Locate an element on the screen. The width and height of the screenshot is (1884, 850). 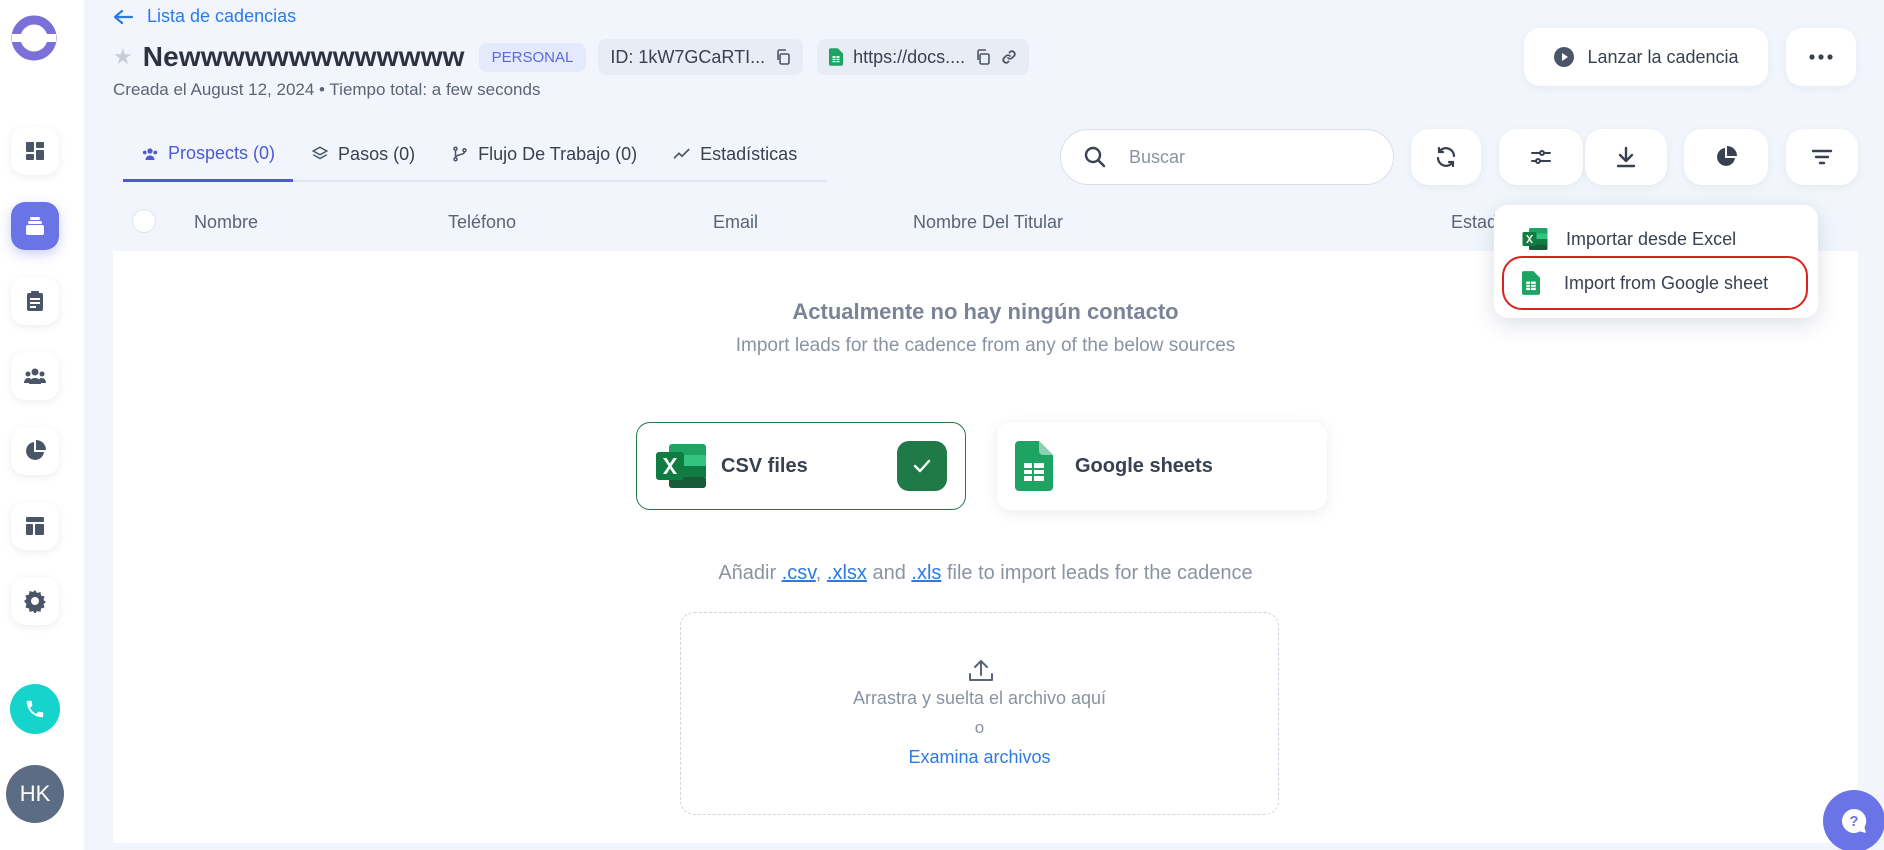
tab-prospects: Prospects (0) is located at coordinates (208, 155).